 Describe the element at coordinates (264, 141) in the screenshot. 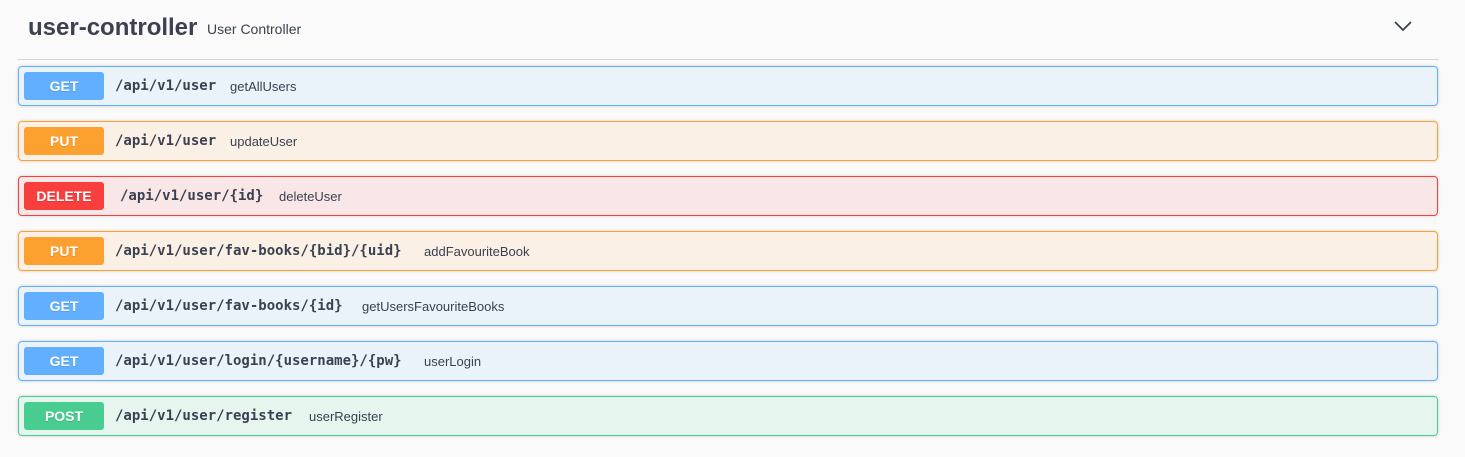

I see `endpoint-summary: updateUser` at that location.